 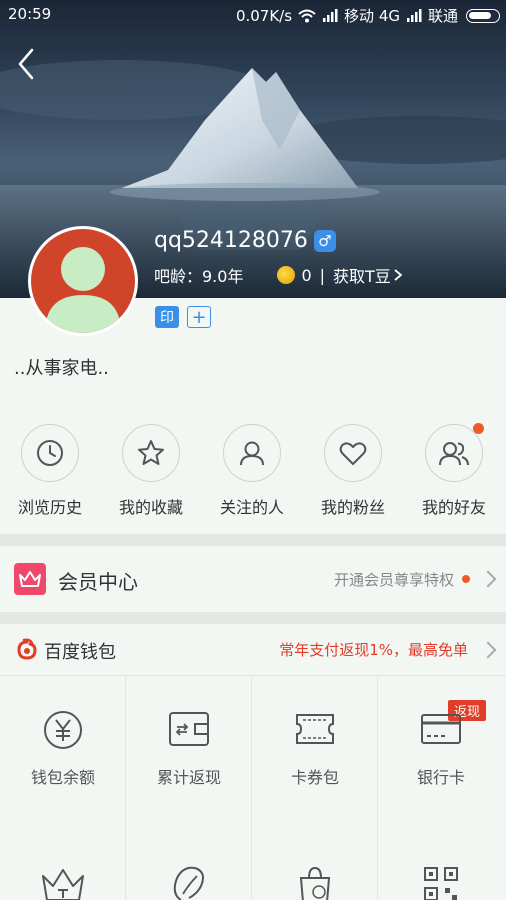 I want to click on yen-icon, so click(x=63, y=730).